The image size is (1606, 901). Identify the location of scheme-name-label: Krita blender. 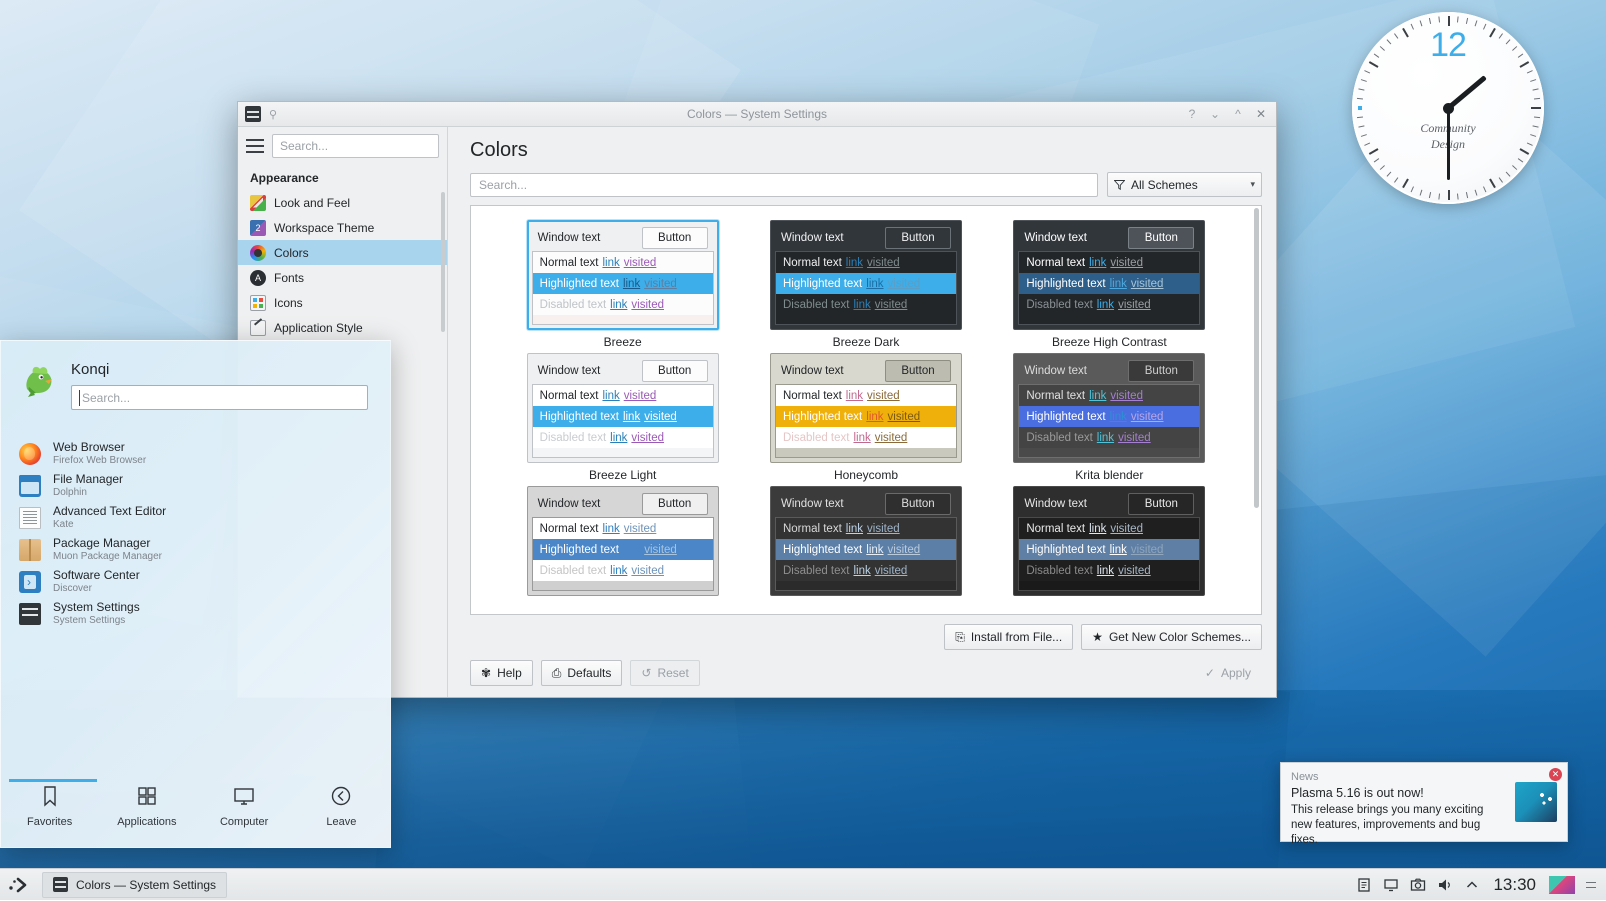
(1109, 475).